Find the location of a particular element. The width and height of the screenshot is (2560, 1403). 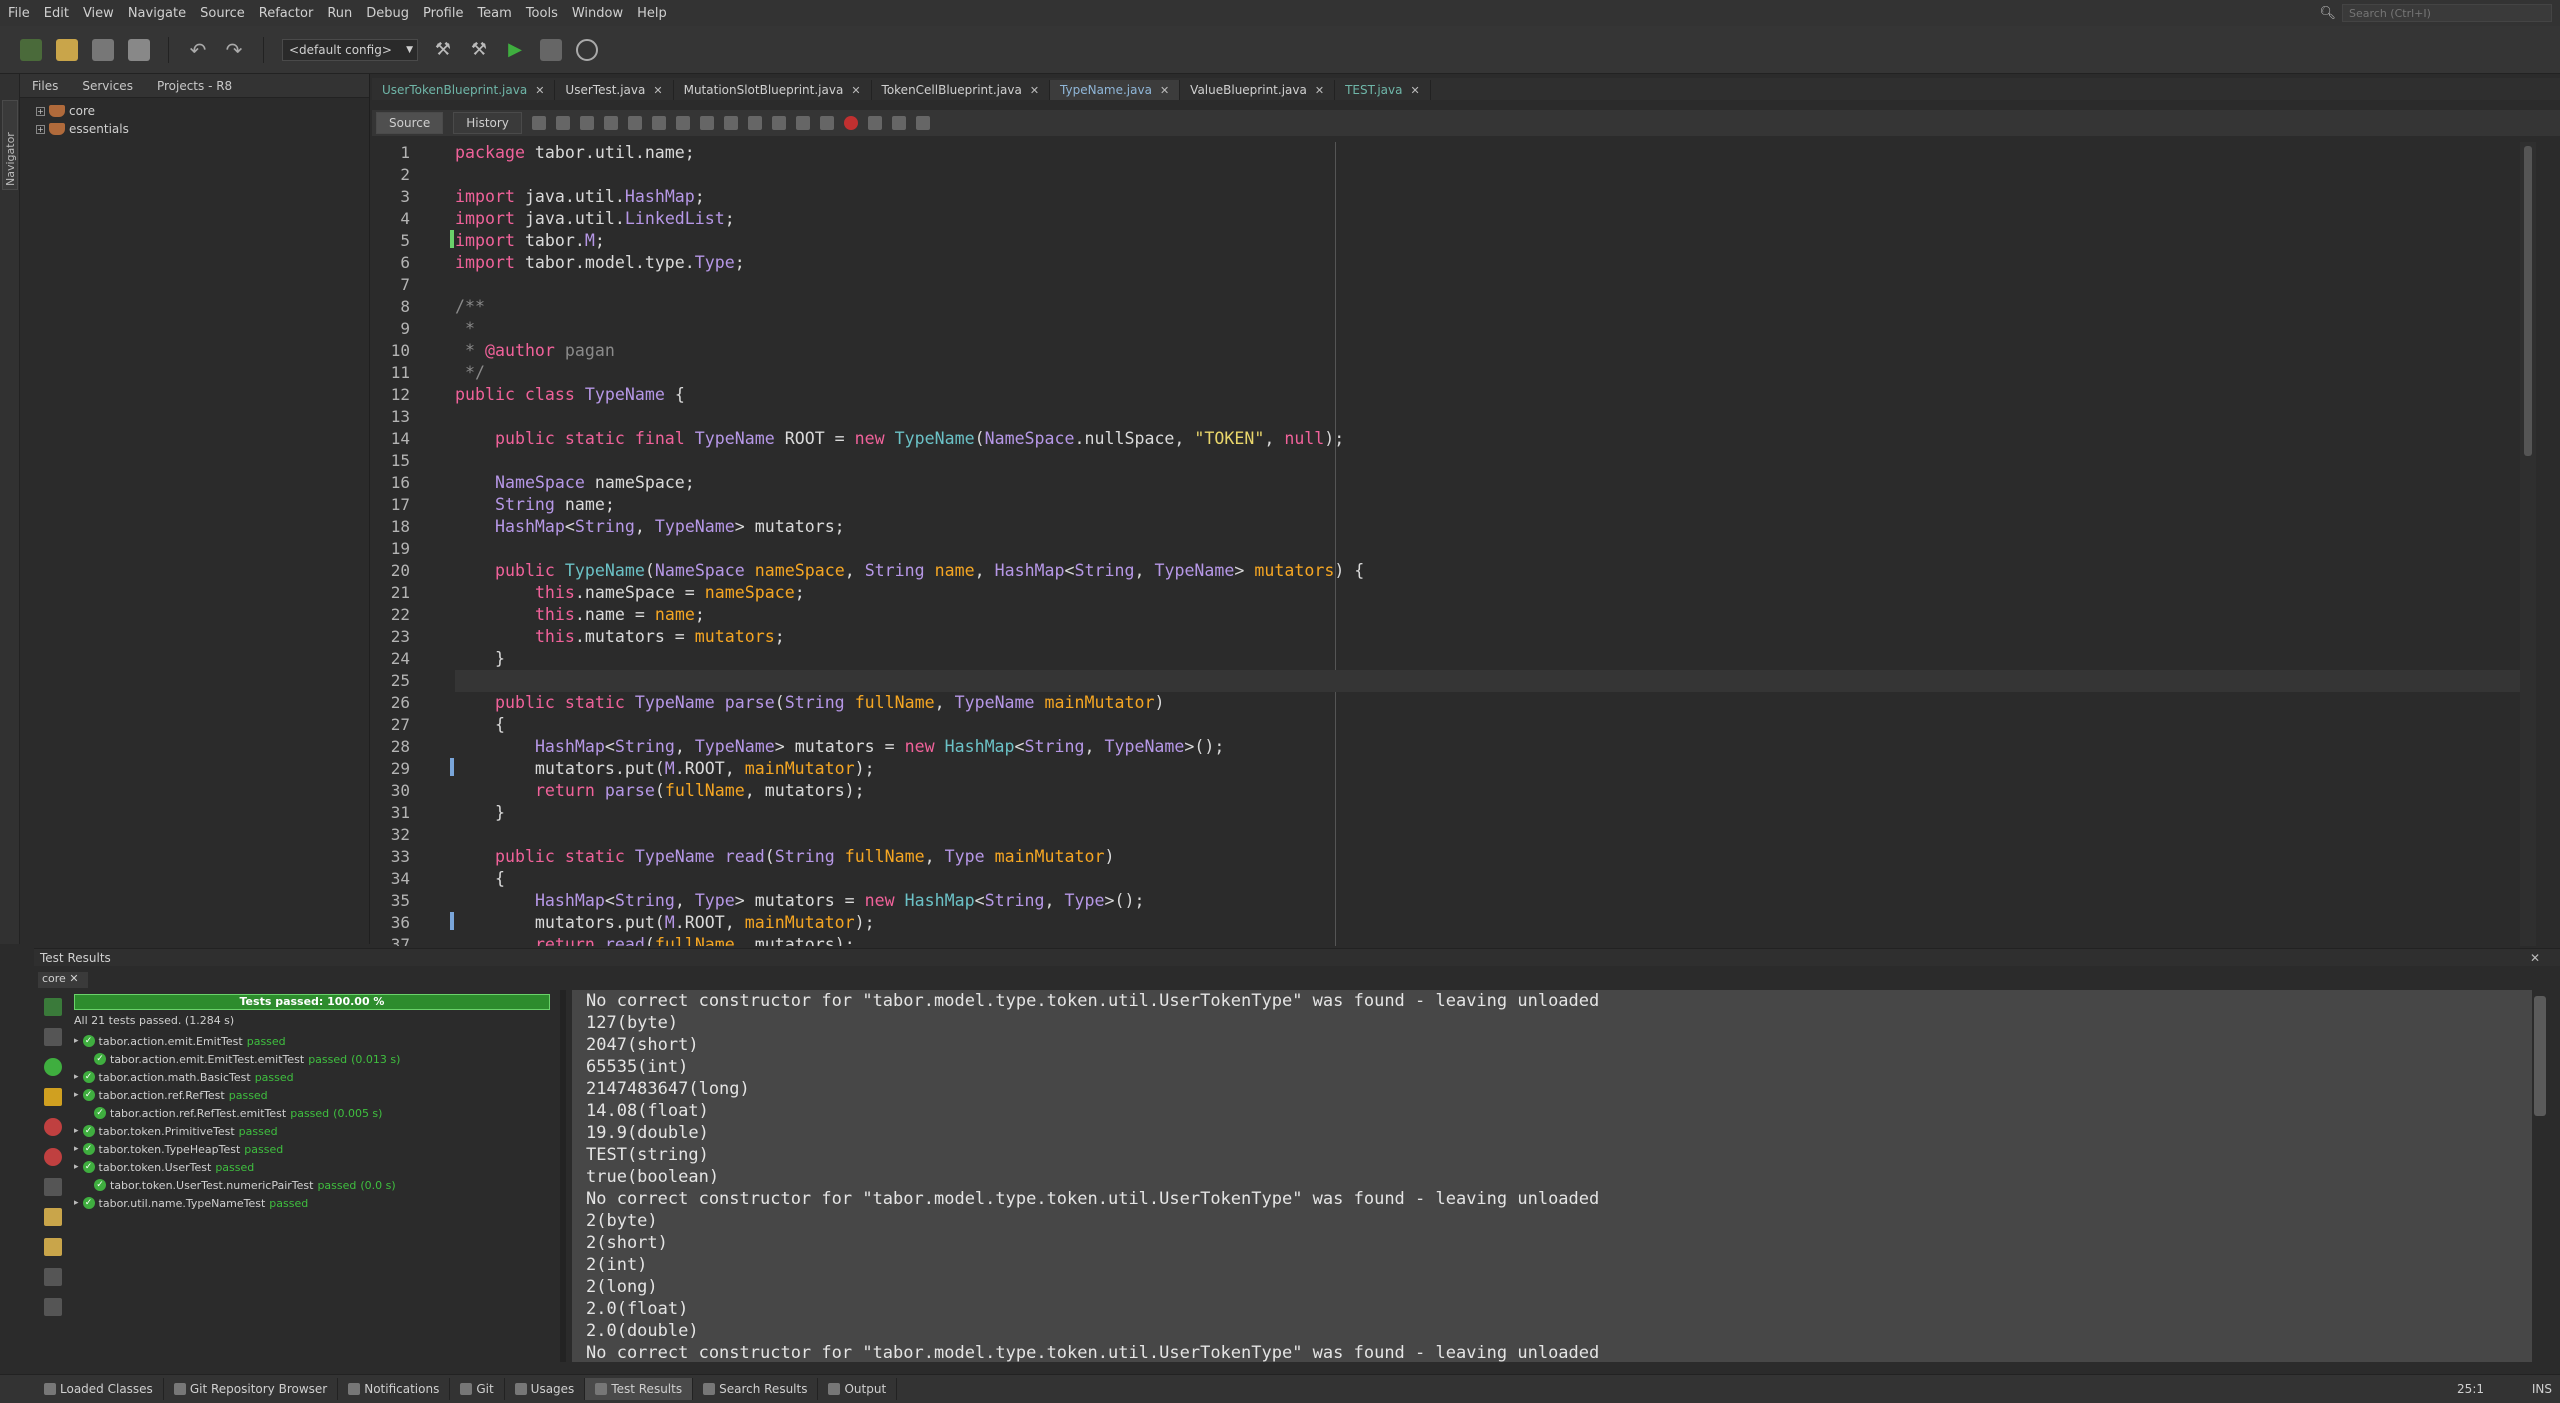

prev-bookmark-icon is located at coordinates (730, 123).